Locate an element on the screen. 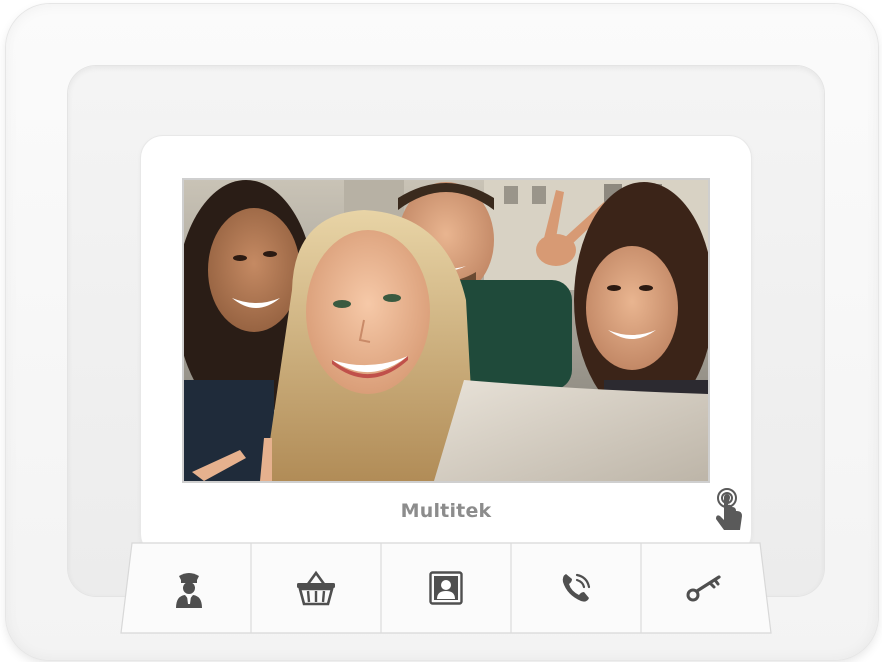 Image resolution: width=882 pixels, height=662 pixels. brand-logo: Multitek is located at coordinates (446, 511).